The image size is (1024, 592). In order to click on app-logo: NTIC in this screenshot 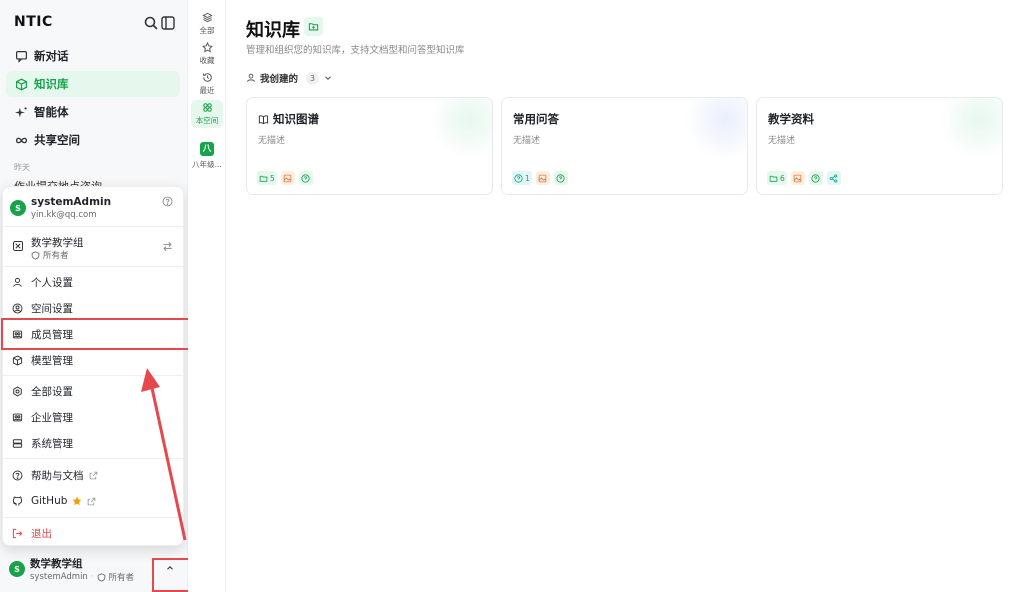, I will do `click(33, 22)`.